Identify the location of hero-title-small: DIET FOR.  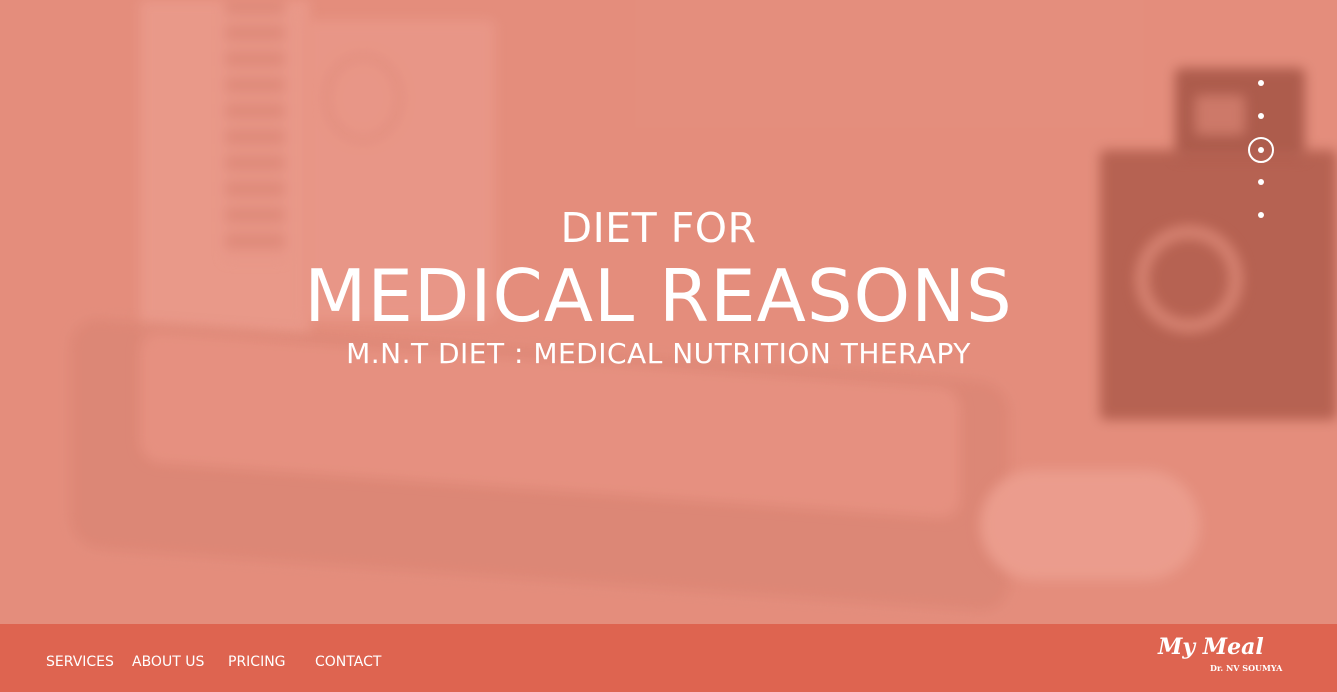
(658, 228).